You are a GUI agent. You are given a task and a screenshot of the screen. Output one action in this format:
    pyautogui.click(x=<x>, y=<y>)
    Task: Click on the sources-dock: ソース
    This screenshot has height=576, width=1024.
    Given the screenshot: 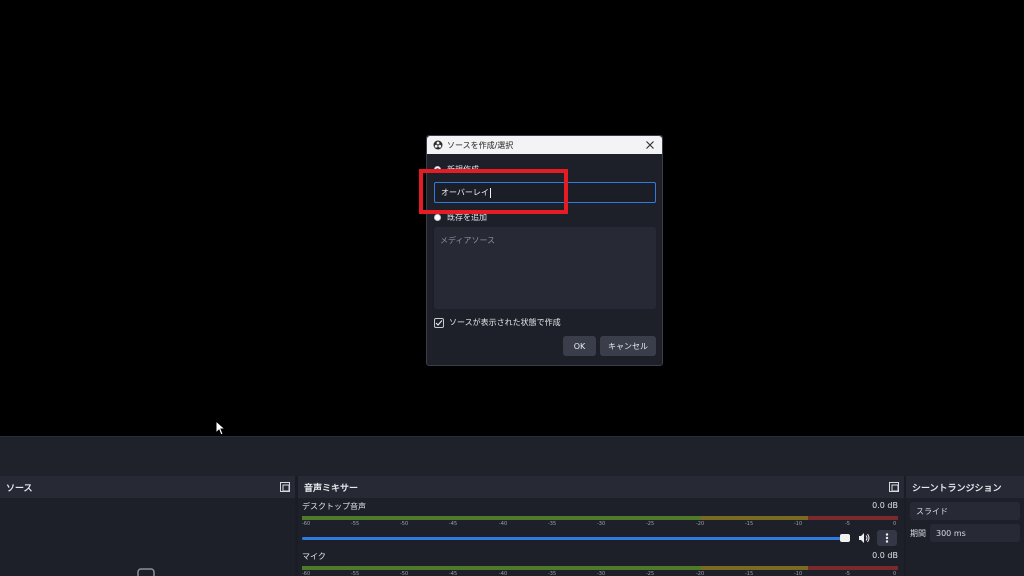 What is the action you would take?
    pyautogui.click(x=147, y=526)
    